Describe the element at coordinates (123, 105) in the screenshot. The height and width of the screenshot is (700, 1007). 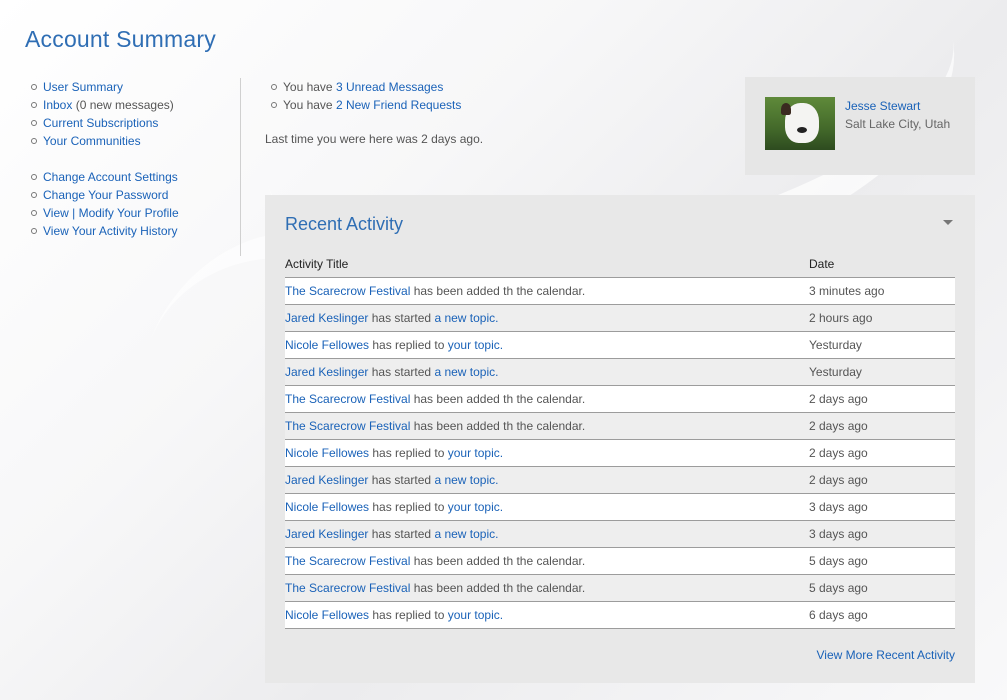
I see `inbox-count: (0 new messages)` at that location.